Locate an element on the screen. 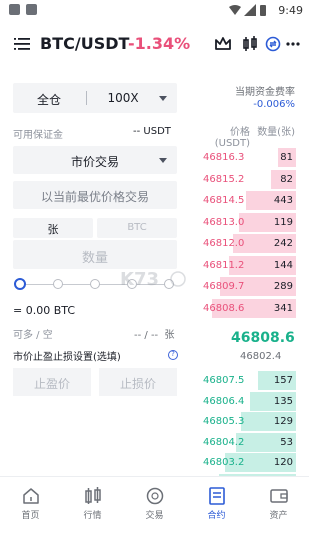  open-value: -- / -- 张 is located at coordinates (154, 335).